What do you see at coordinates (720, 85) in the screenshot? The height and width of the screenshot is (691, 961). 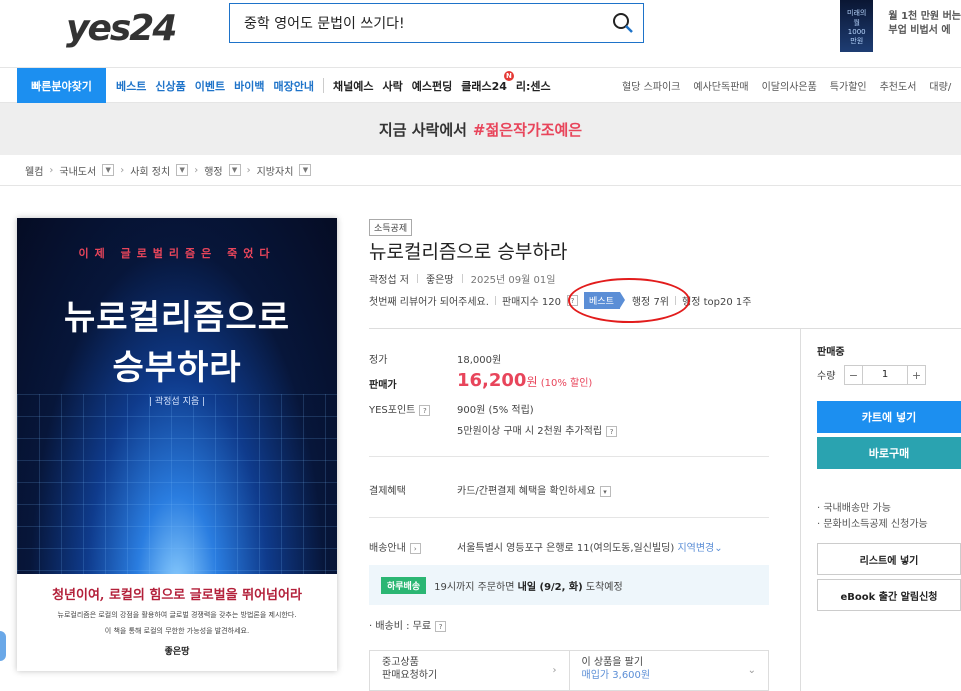 I see `nav-link-exclusive: 예사단독판매` at bounding box center [720, 85].